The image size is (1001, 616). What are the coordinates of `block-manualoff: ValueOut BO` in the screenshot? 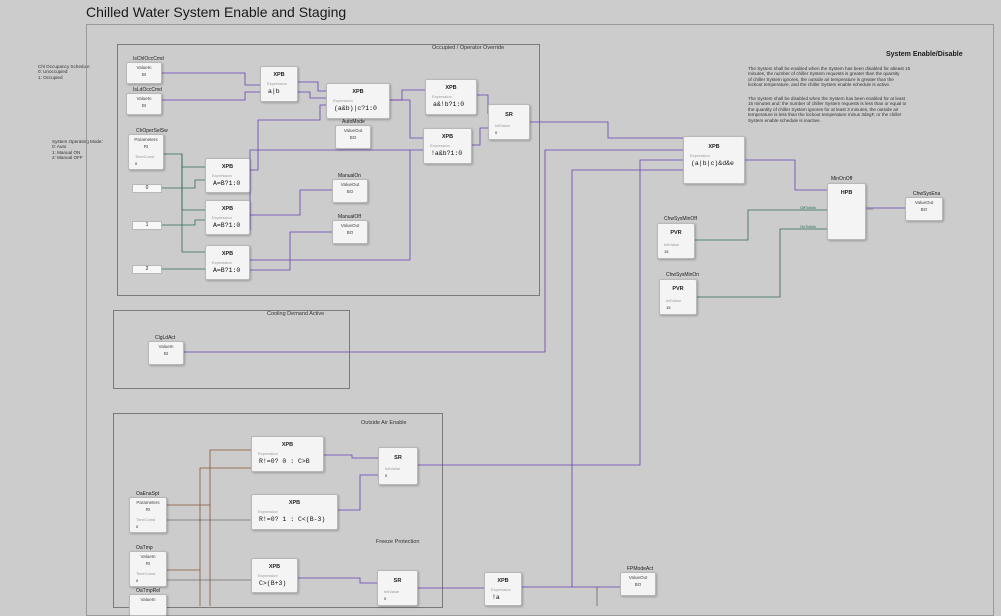 It's located at (350, 232).